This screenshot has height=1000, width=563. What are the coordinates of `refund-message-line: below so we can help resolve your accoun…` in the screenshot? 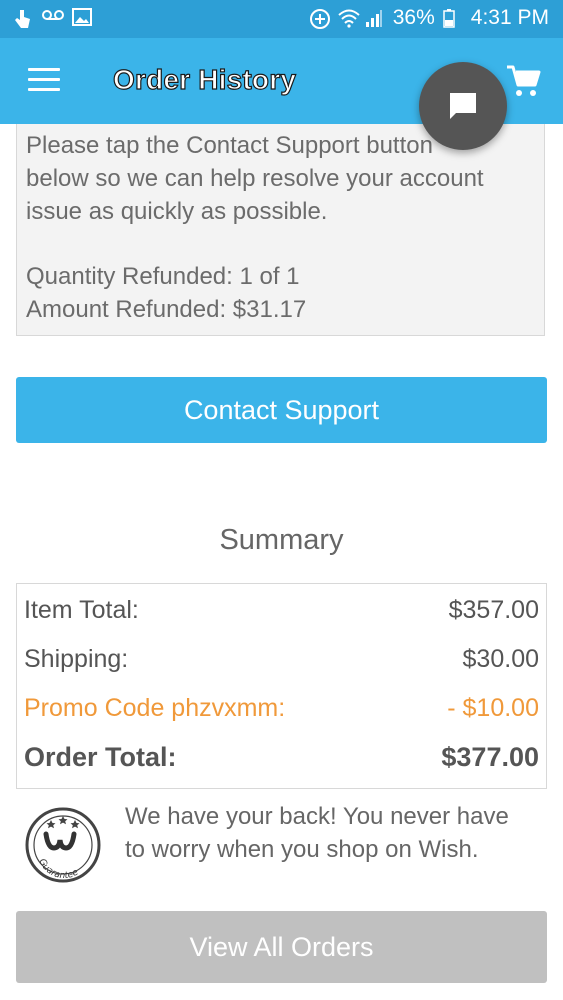 It's located at (255, 178).